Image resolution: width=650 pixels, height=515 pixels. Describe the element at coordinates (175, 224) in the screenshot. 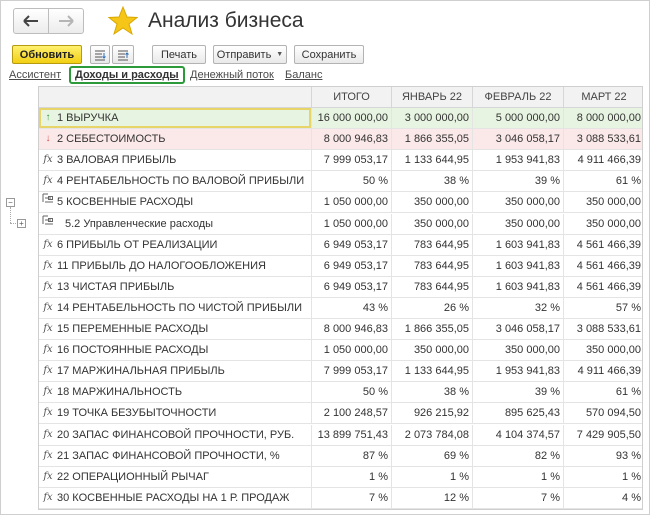

I see `row-name-cell: 5.2 Управленческие расходы` at that location.